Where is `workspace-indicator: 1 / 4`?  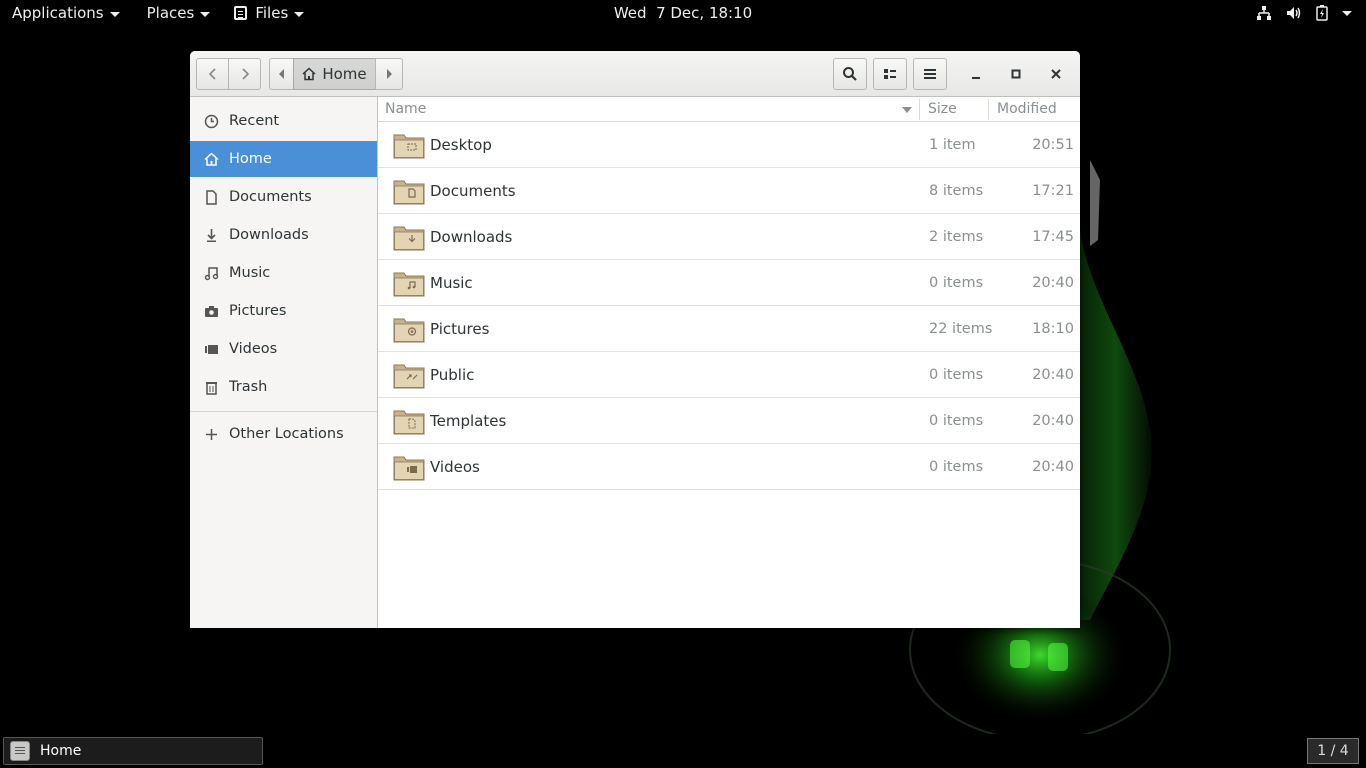 workspace-indicator: 1 / 4 is located at coordinates (1333, 751).